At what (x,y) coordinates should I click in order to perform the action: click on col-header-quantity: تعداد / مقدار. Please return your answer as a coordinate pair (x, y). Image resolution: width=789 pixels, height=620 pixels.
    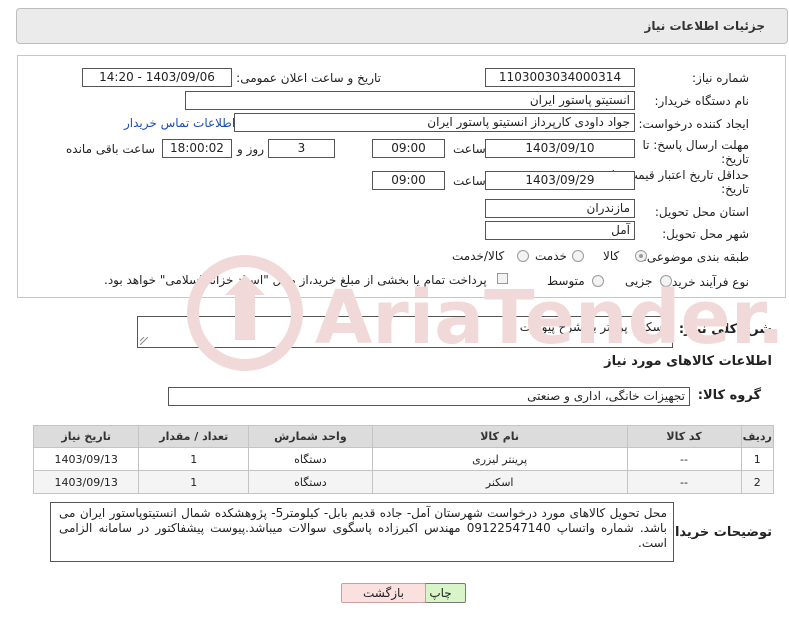
    Looking at the image, I should click on (194, 436).